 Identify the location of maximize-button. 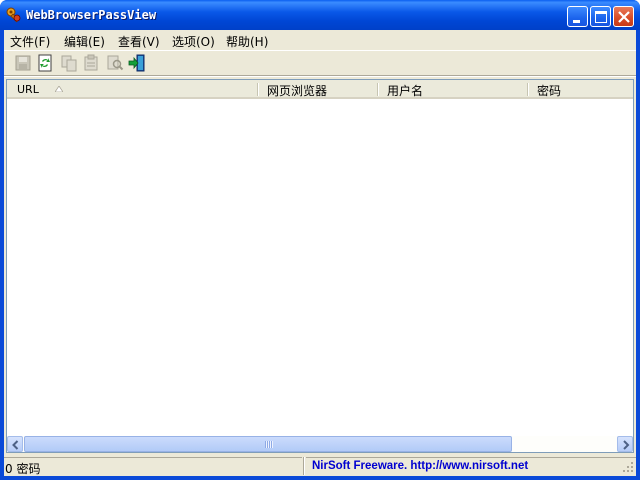
(600, 16).